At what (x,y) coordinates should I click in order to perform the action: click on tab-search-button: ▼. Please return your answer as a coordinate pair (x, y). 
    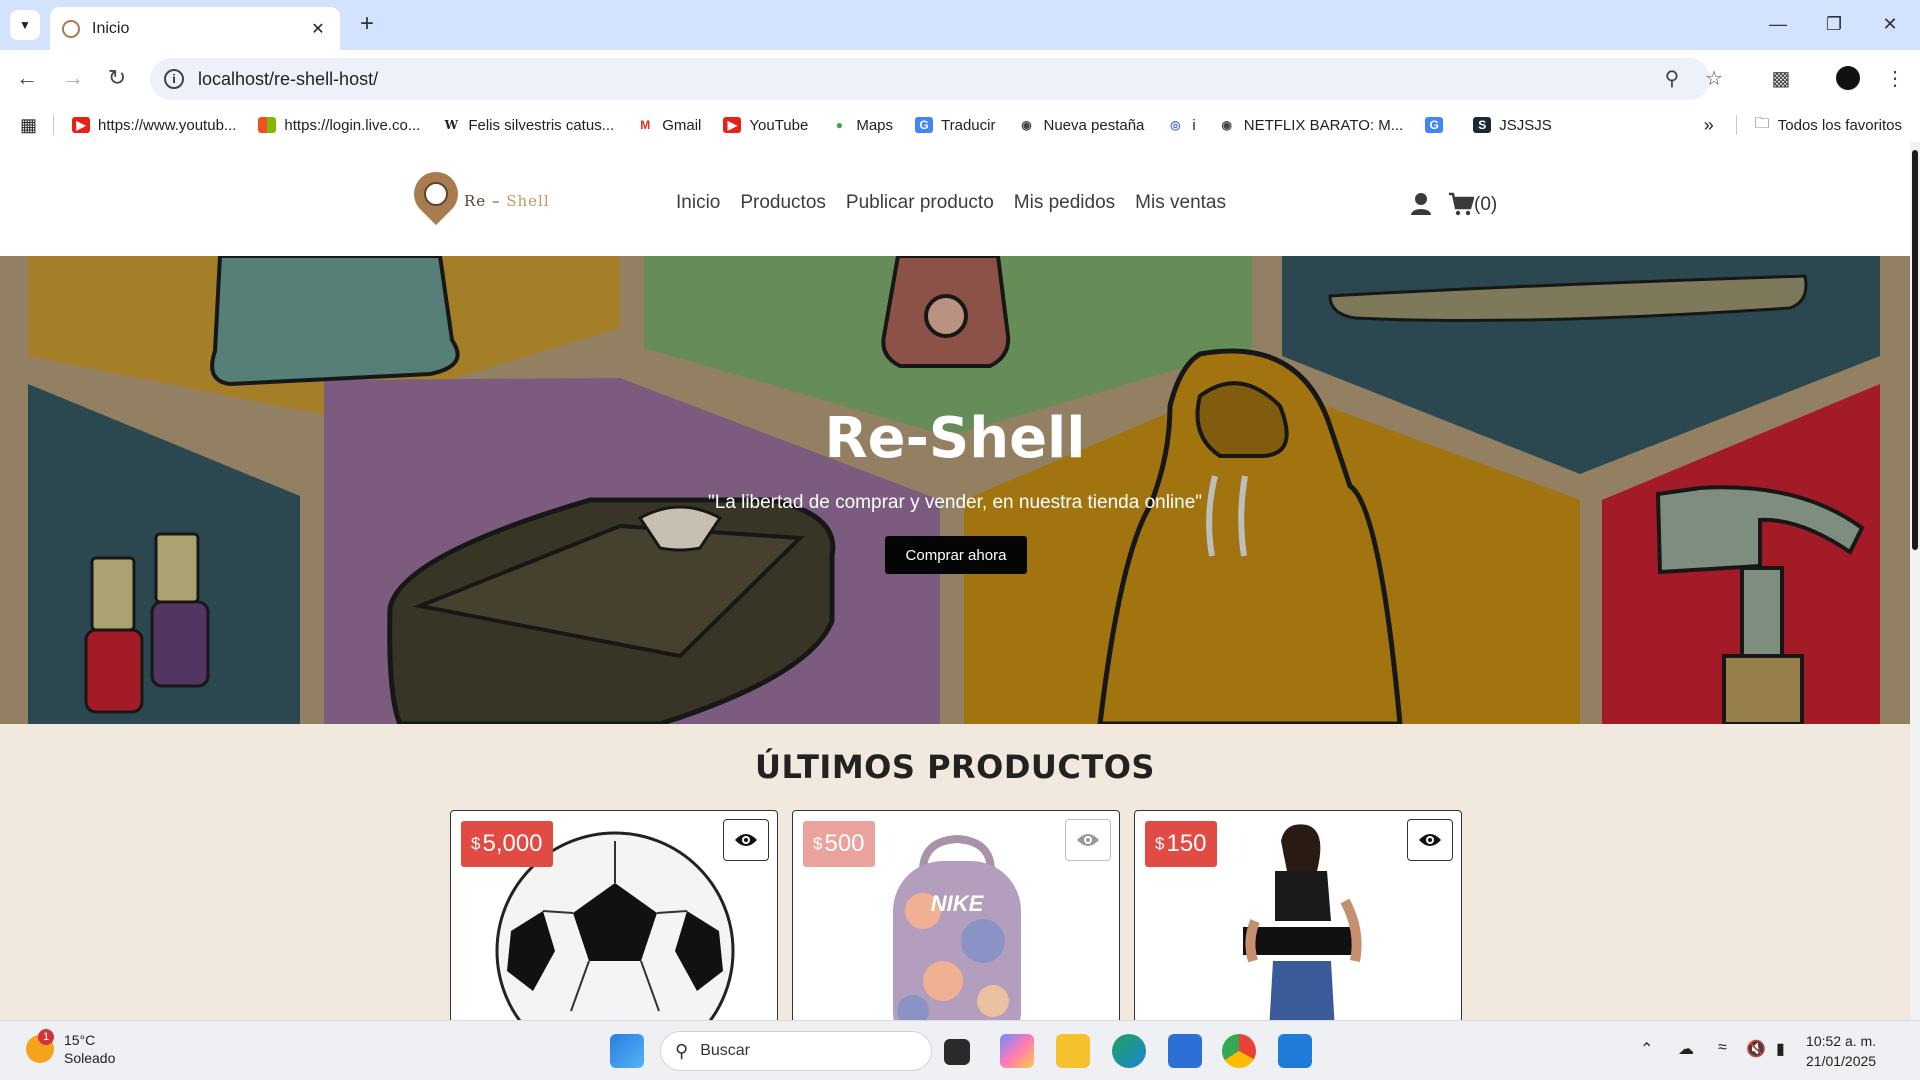
    Looking at the image, I should click on (25, 25).